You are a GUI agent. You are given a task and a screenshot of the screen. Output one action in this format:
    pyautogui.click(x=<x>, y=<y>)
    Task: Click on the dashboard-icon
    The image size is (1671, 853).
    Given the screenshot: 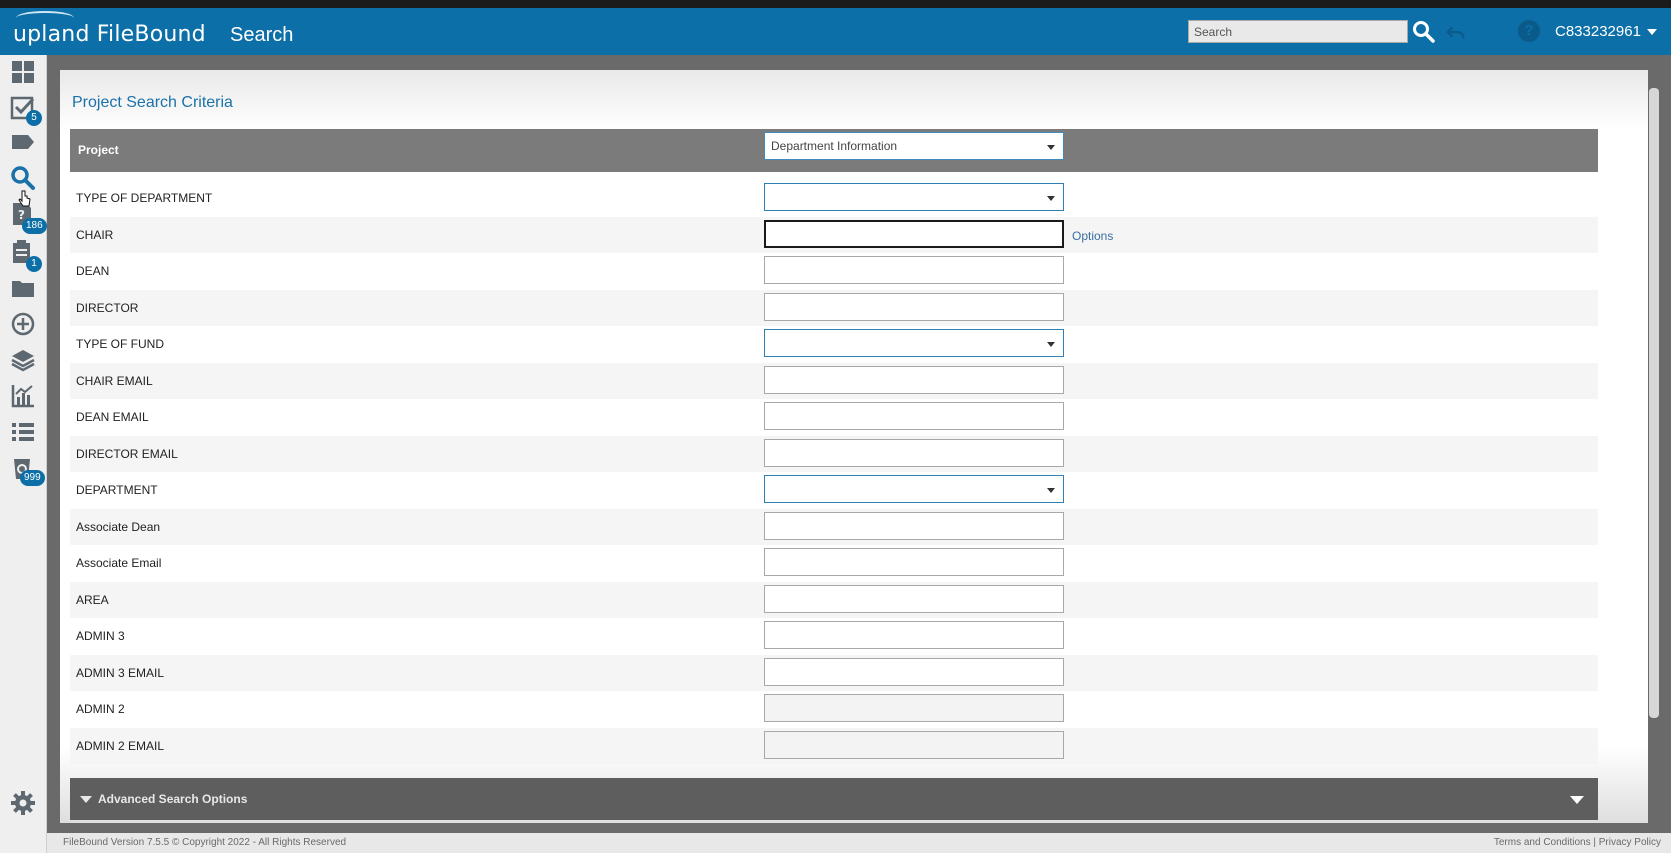 What is the action you would take?
    pyautogui.click(x=23, y=72)
    